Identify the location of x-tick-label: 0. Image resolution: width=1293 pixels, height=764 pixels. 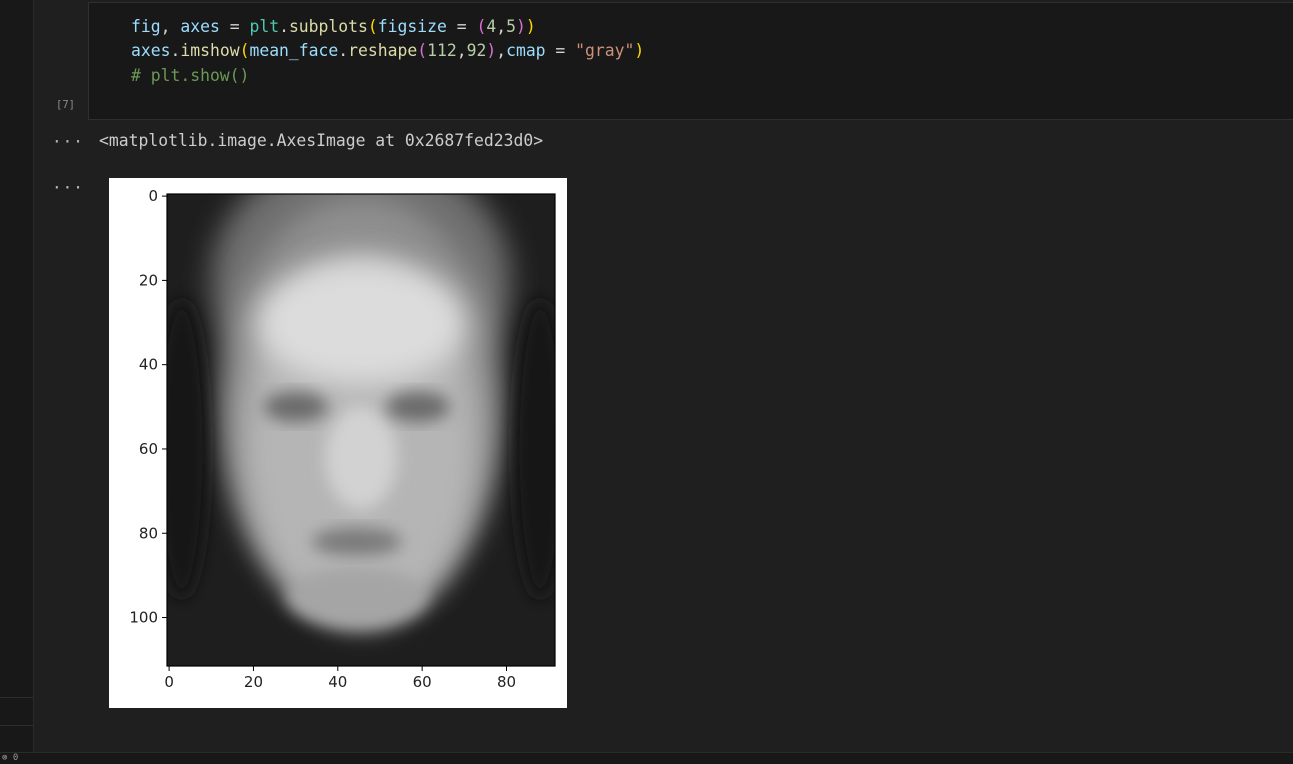
(169, 682).